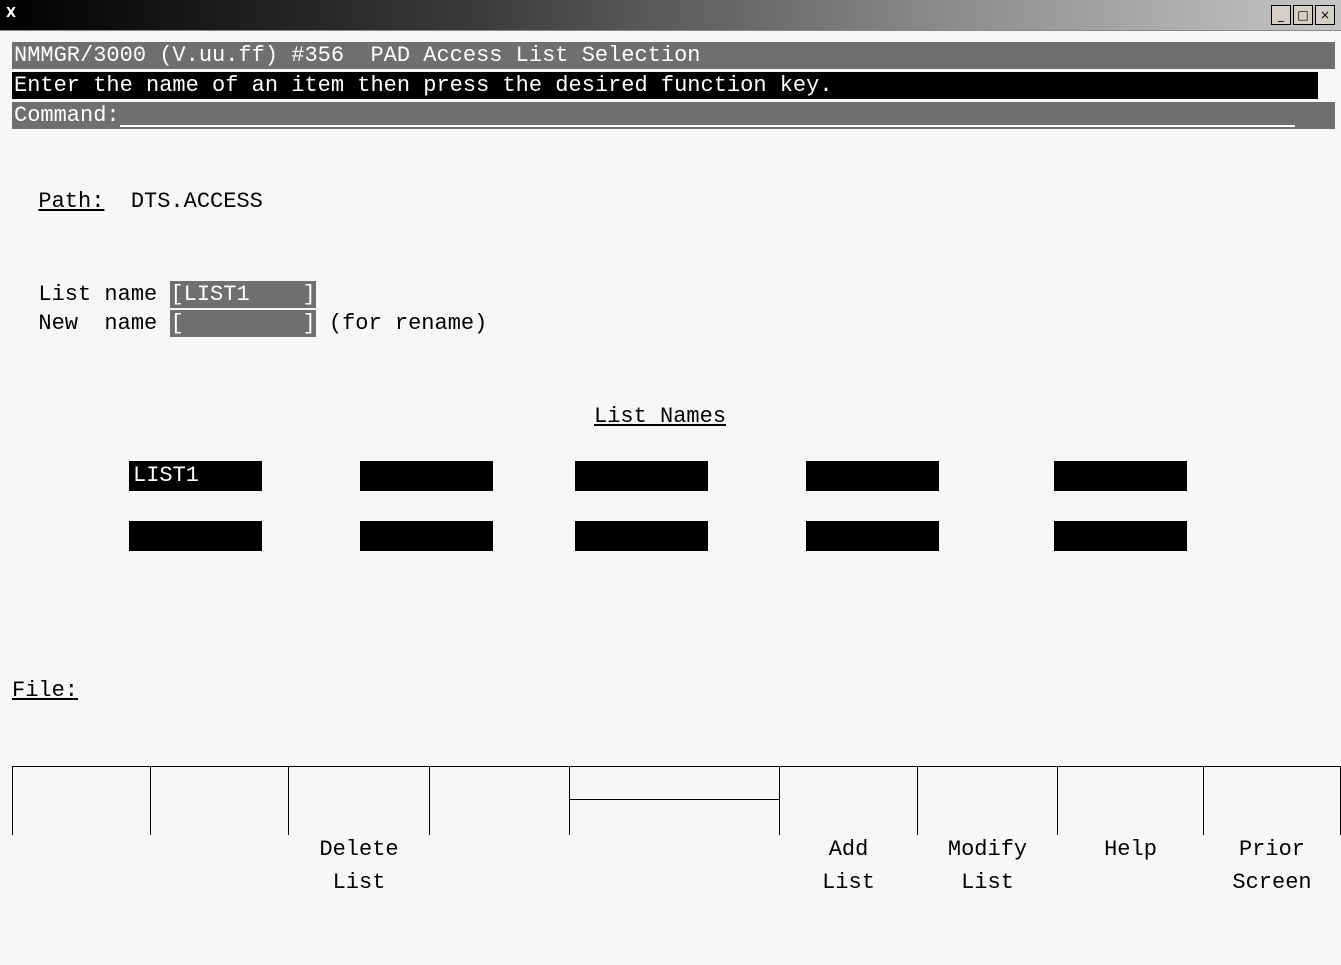 The width and height of the screenshot is (1341, 965). I want to click on command-line: Command:, so click(673, 115).